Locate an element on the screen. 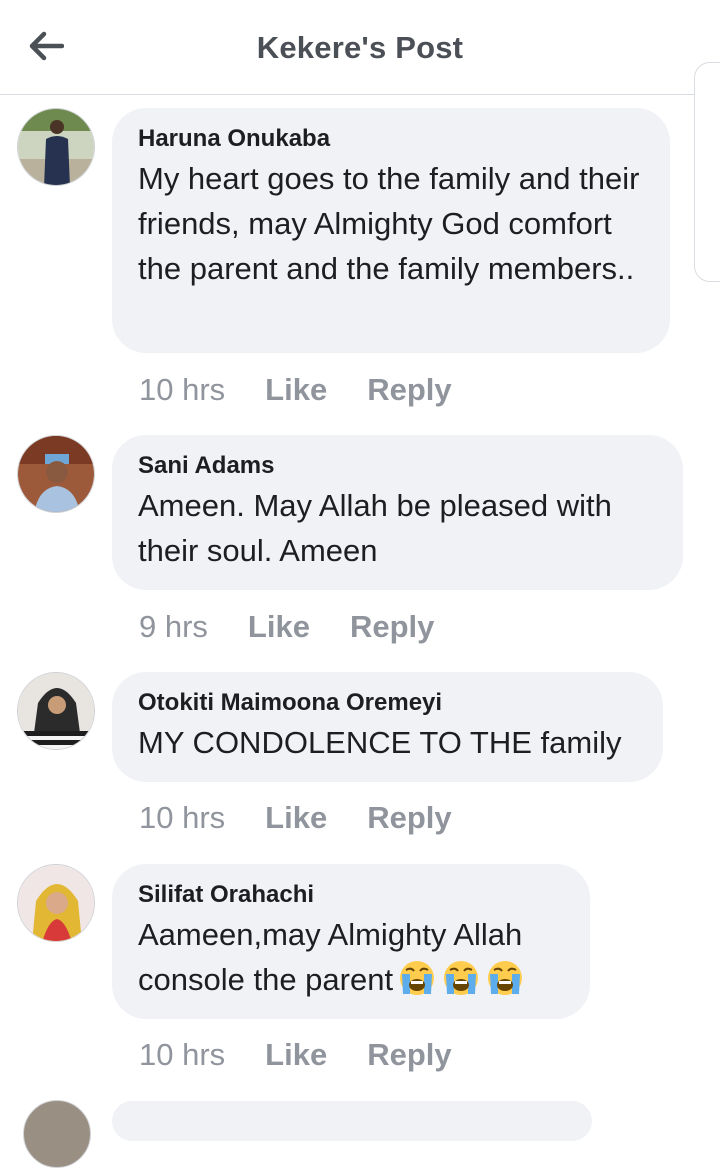  commenter-name: Otokiti Maimoona Oremeyi is located at coordinates (387, 703).